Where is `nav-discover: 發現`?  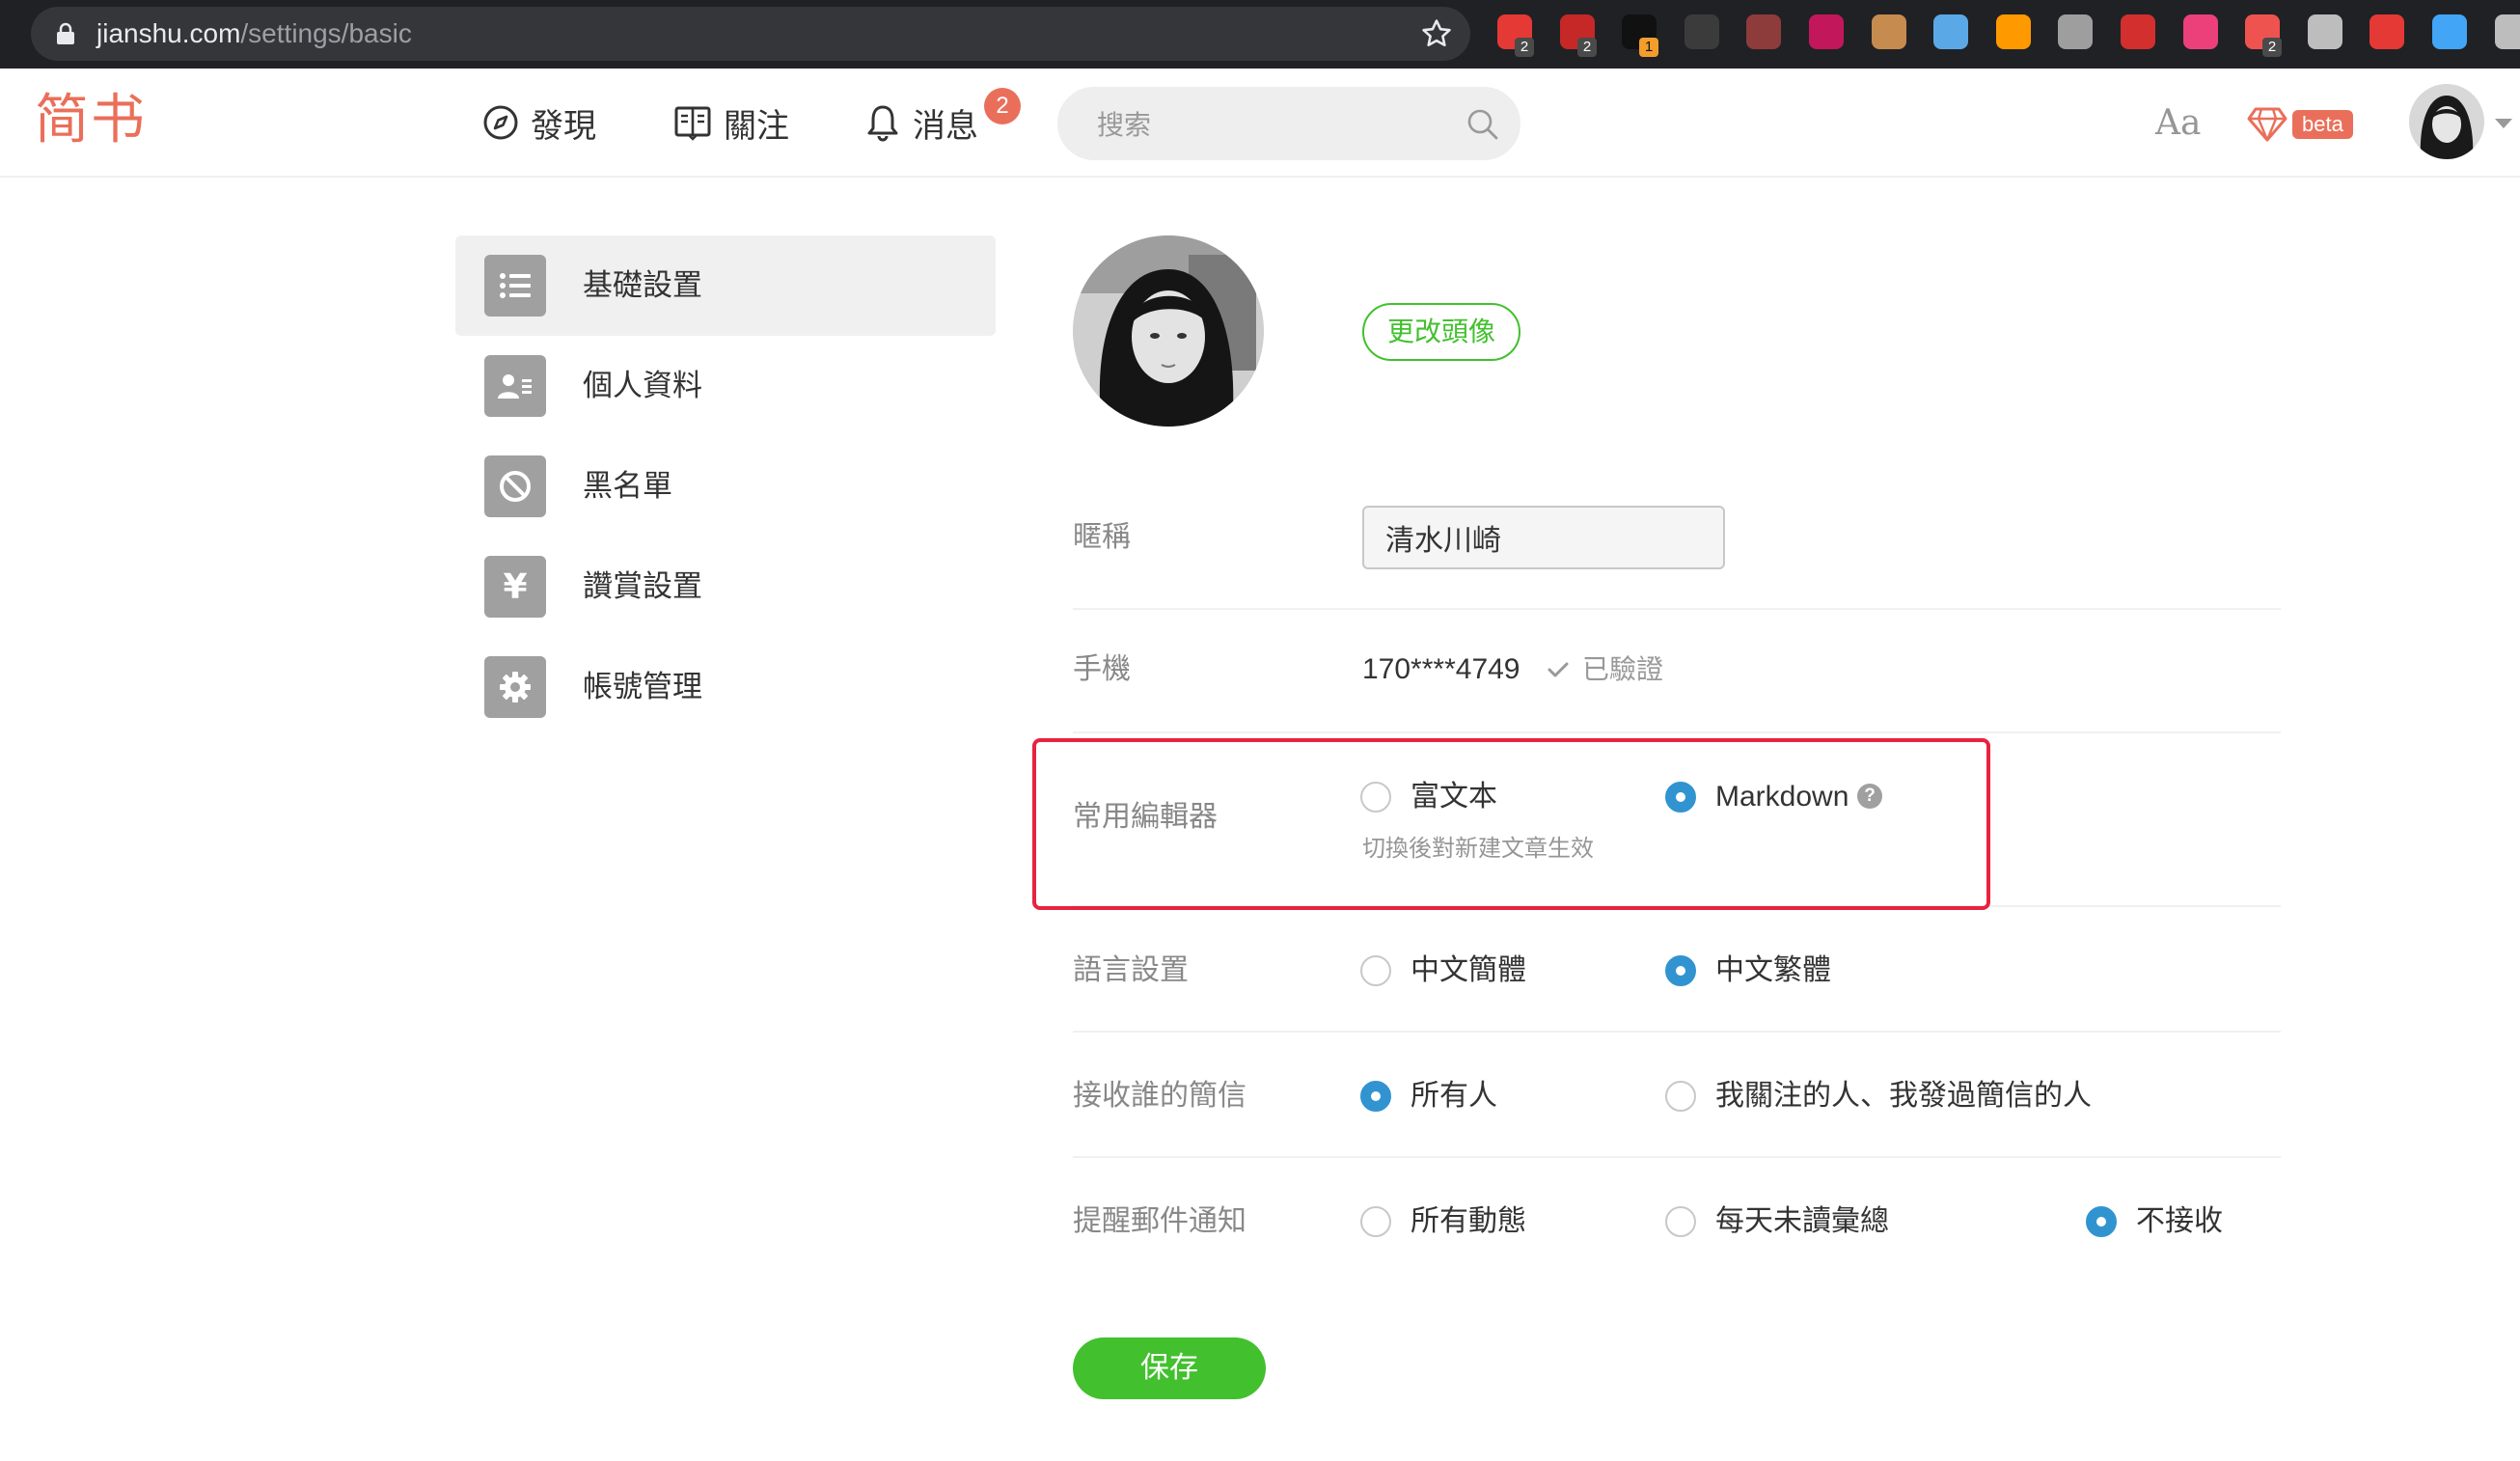
nav-discover: 發現 is located at coordinates (539, 123).